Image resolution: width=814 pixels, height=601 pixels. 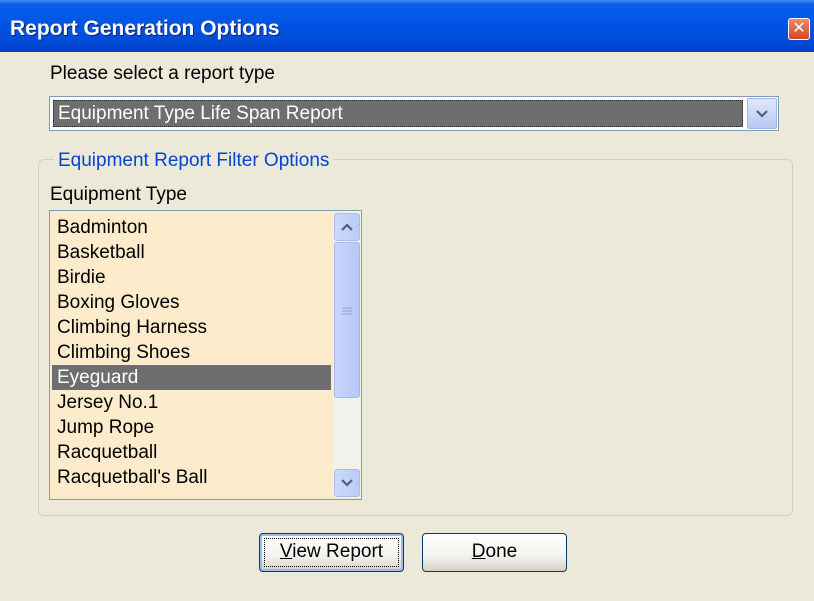 What do you see at coordinates (347, 311) in the screenshot?
I see `grip-icon` at bounding box center [347, 311].